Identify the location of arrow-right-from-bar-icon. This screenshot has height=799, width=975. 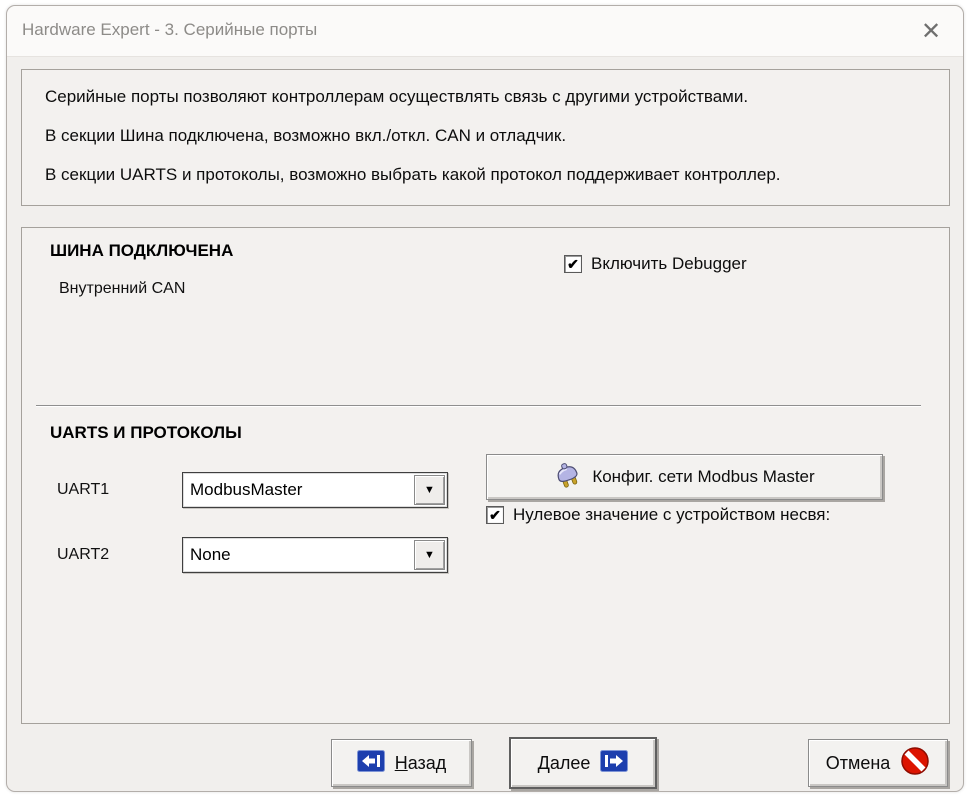
(614, 763).